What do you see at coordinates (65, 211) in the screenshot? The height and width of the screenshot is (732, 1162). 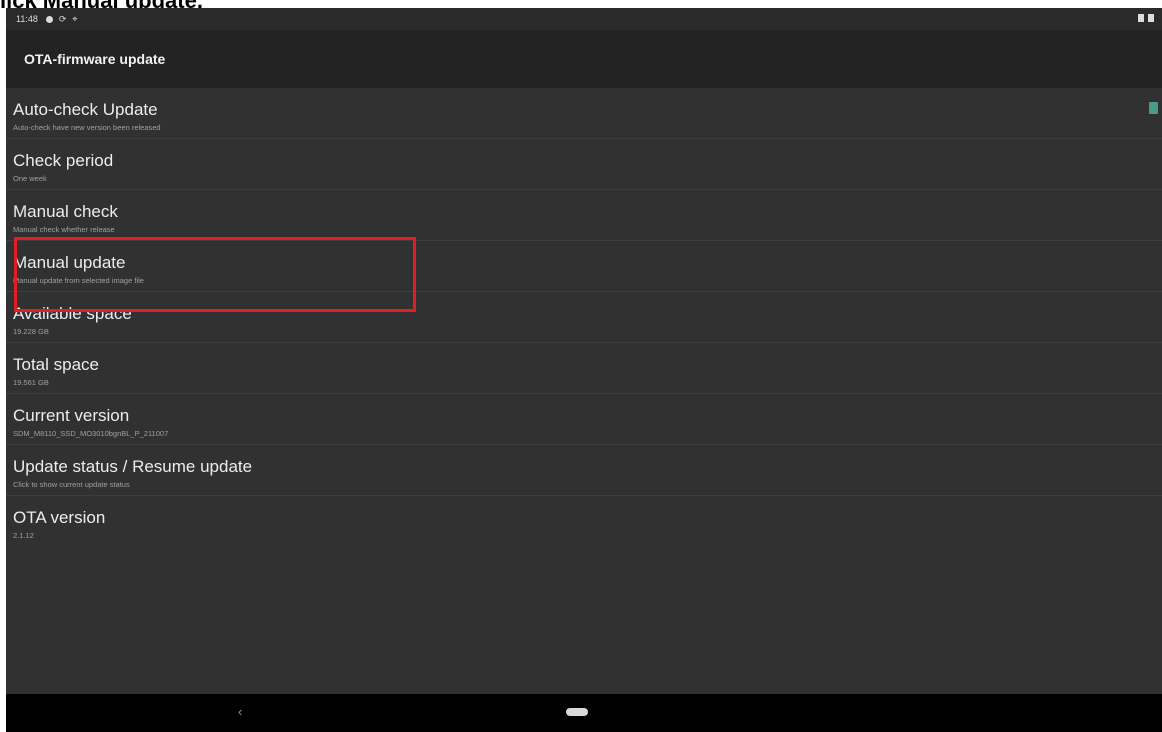 I see `setting-title: Manual check` at bounding box center [65, 211].